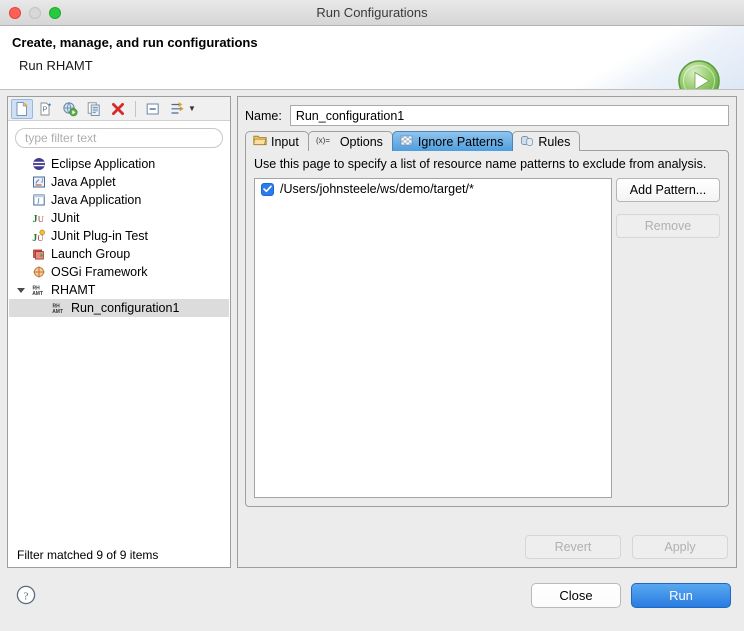 This screenshot has width=744, height=631. I want to click on configurations-toolbar: P ▼, so click(119, 109).